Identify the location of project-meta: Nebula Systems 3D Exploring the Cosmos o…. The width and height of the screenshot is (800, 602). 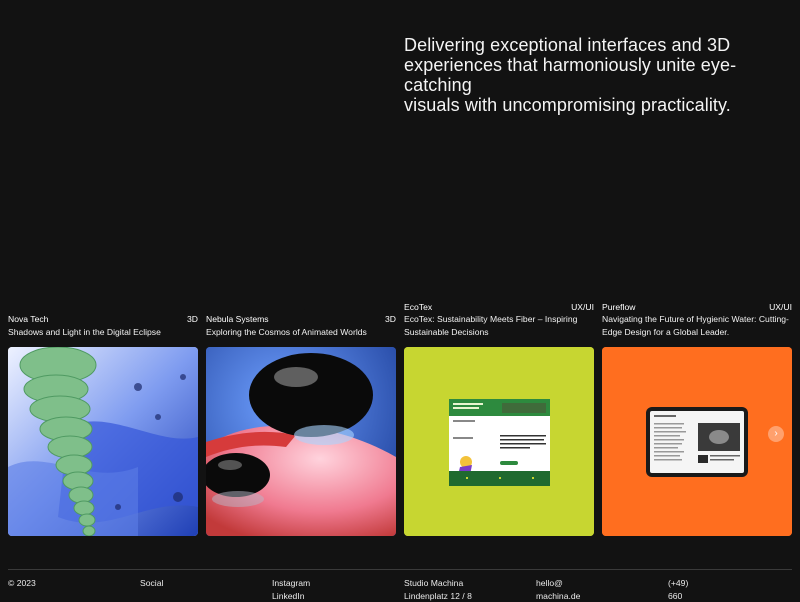
(301, 325).